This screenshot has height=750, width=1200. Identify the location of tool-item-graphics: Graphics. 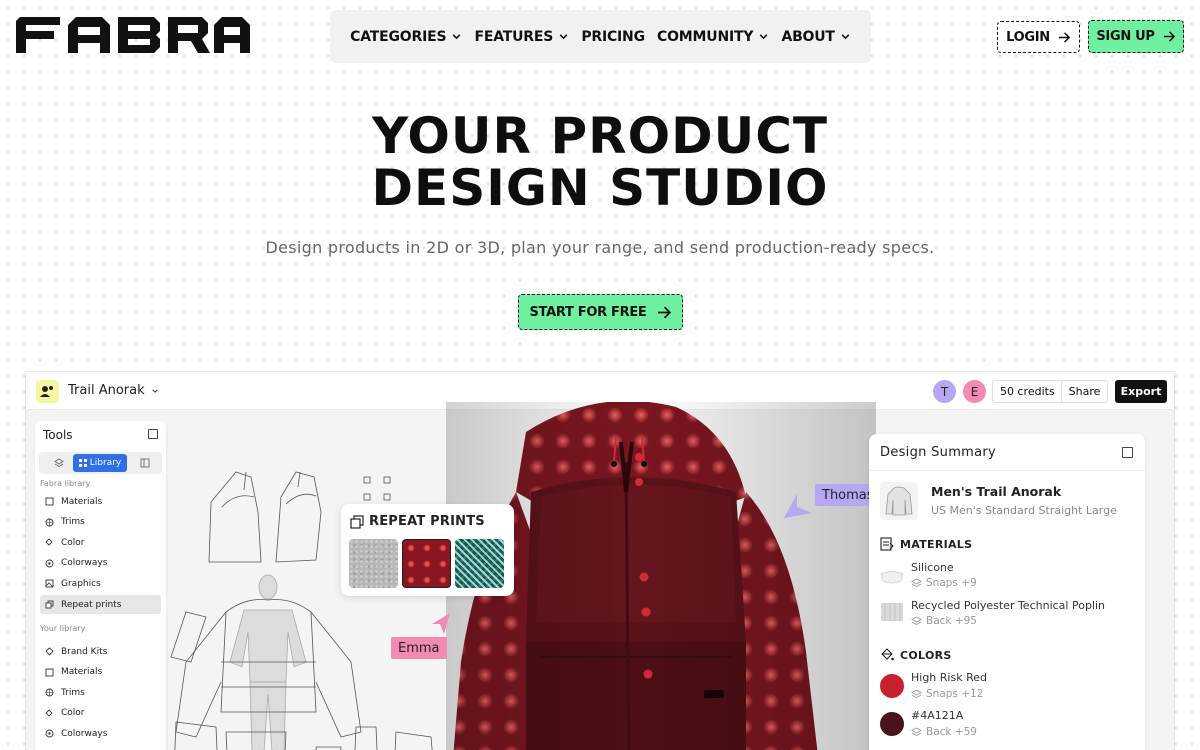
(100, 583).